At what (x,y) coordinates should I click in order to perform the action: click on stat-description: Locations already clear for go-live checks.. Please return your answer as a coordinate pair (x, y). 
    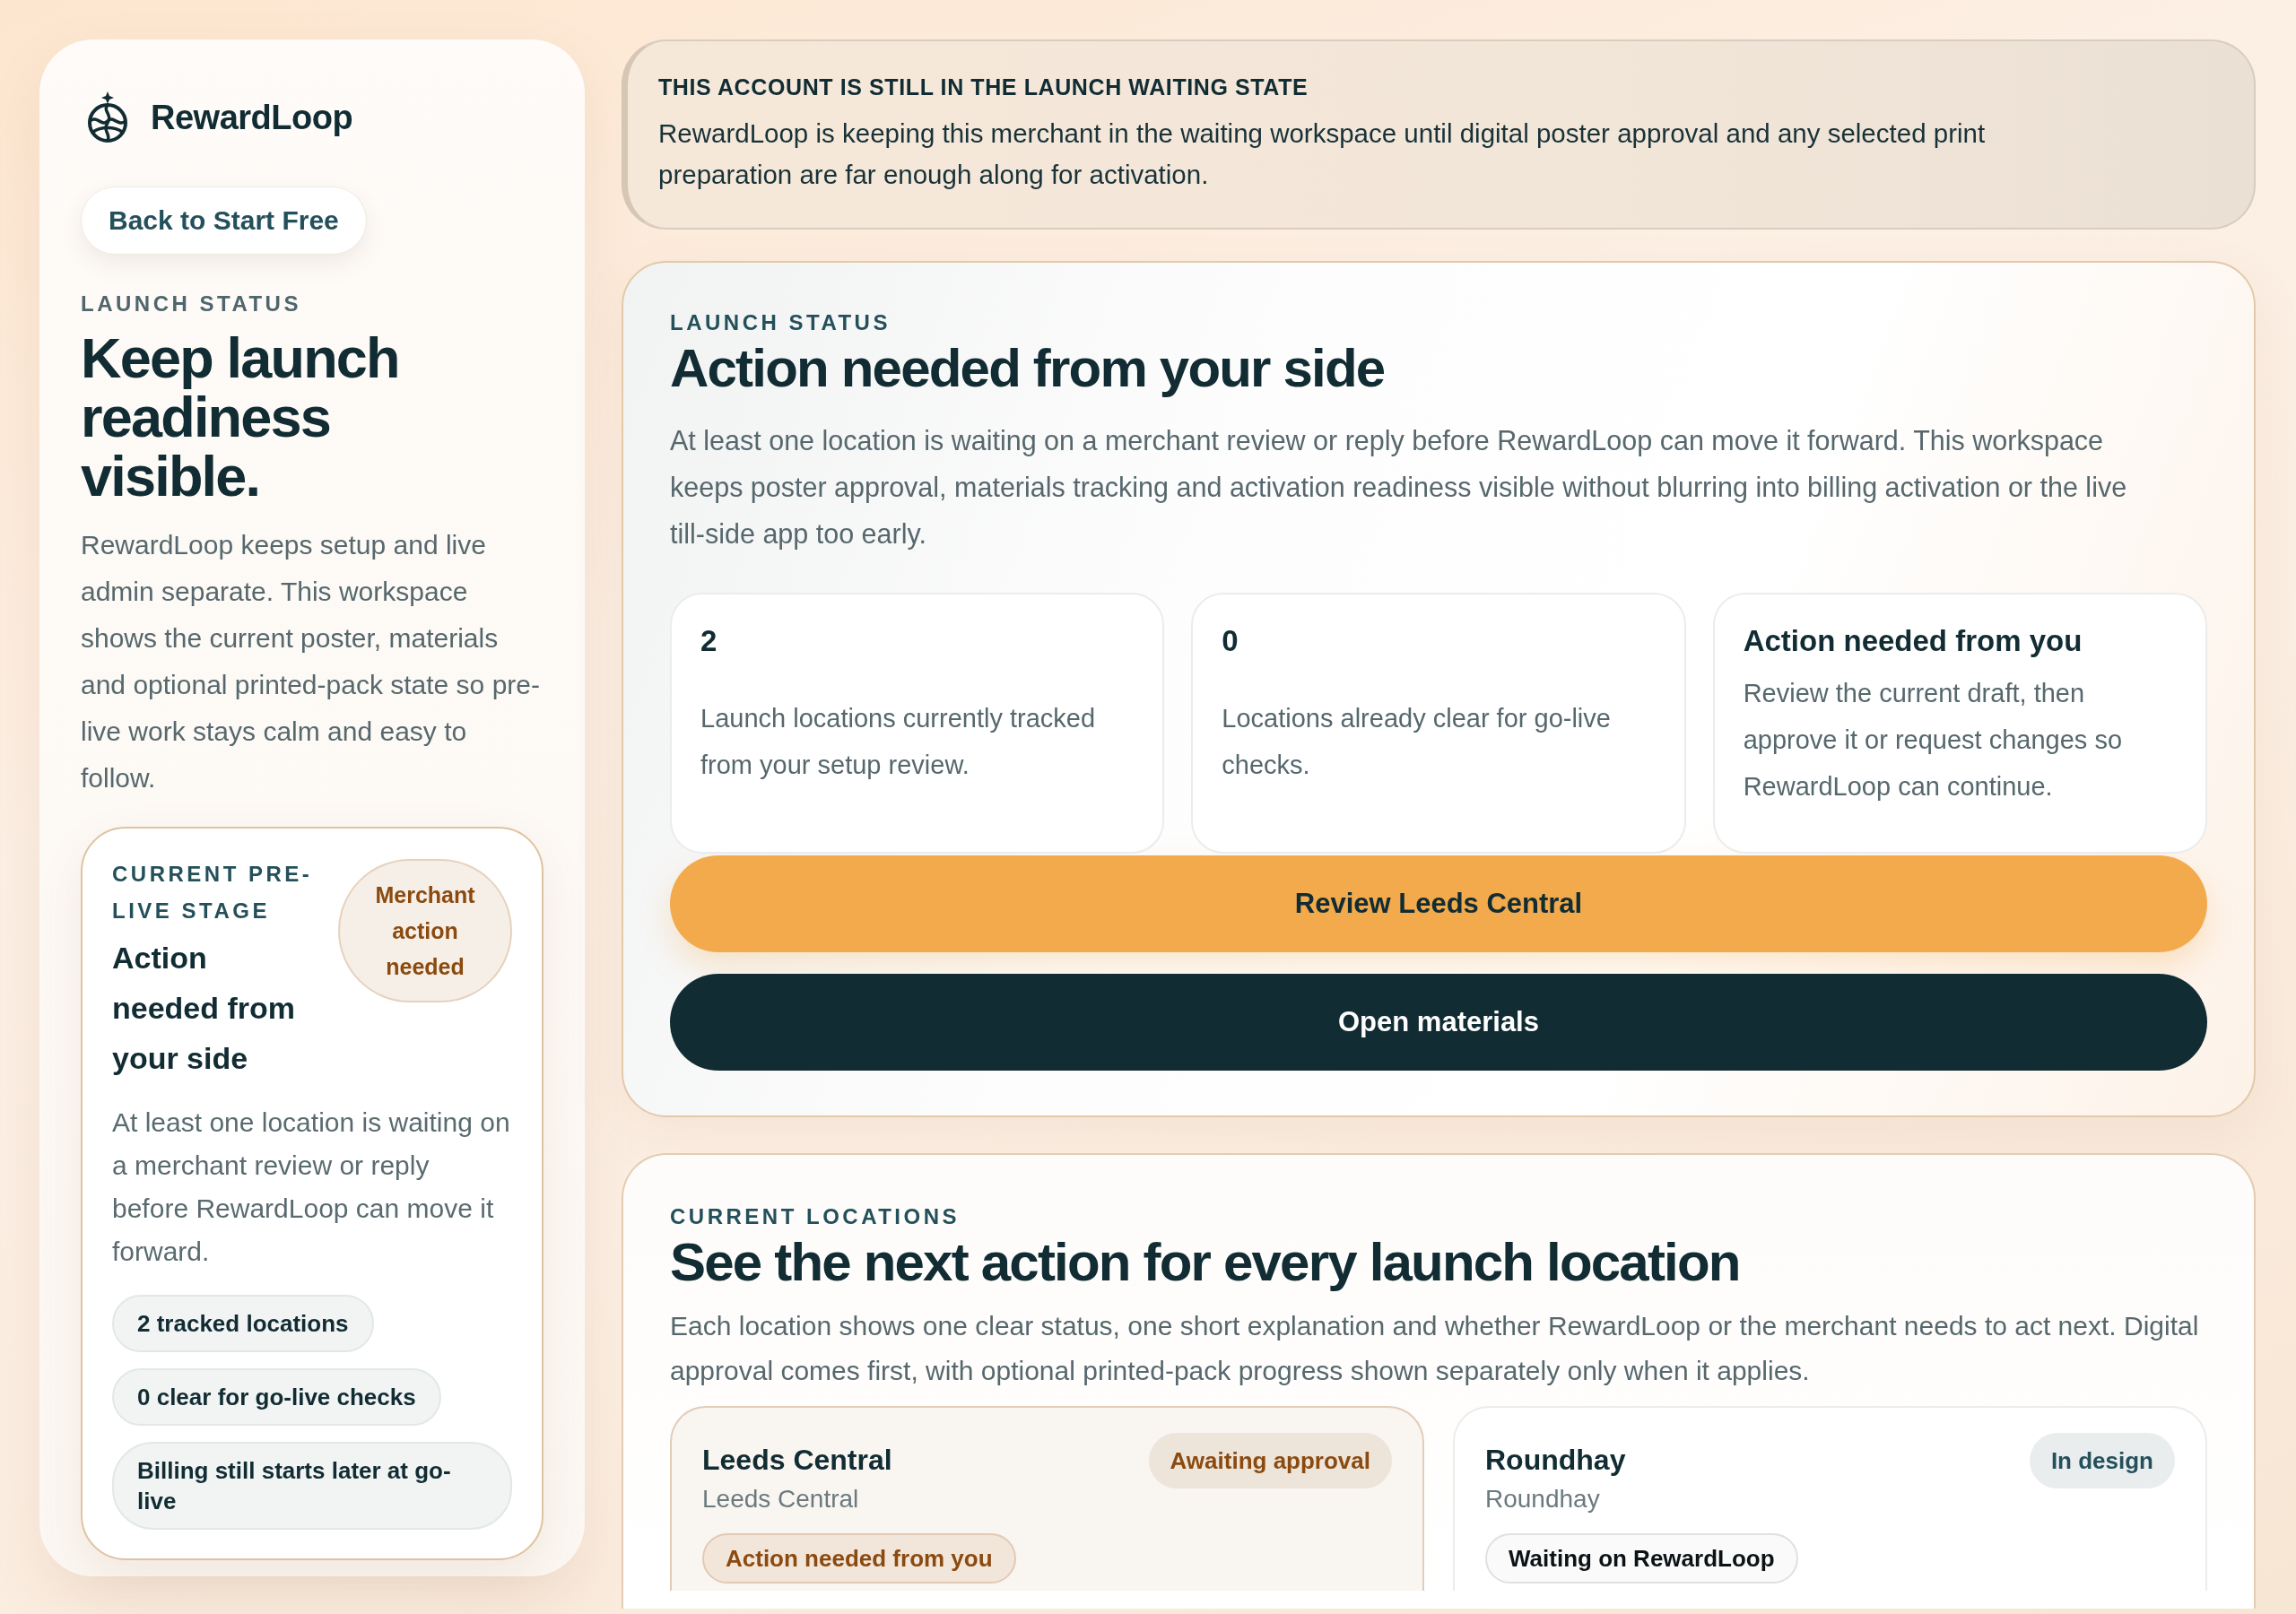
    Looking at the image, I should click on (1417, 742).